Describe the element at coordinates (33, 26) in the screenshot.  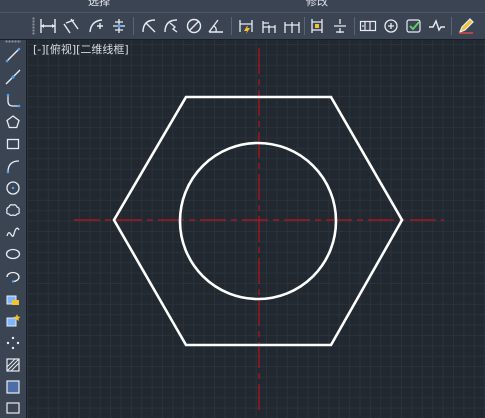
I see `toolbar-grip` at that location.